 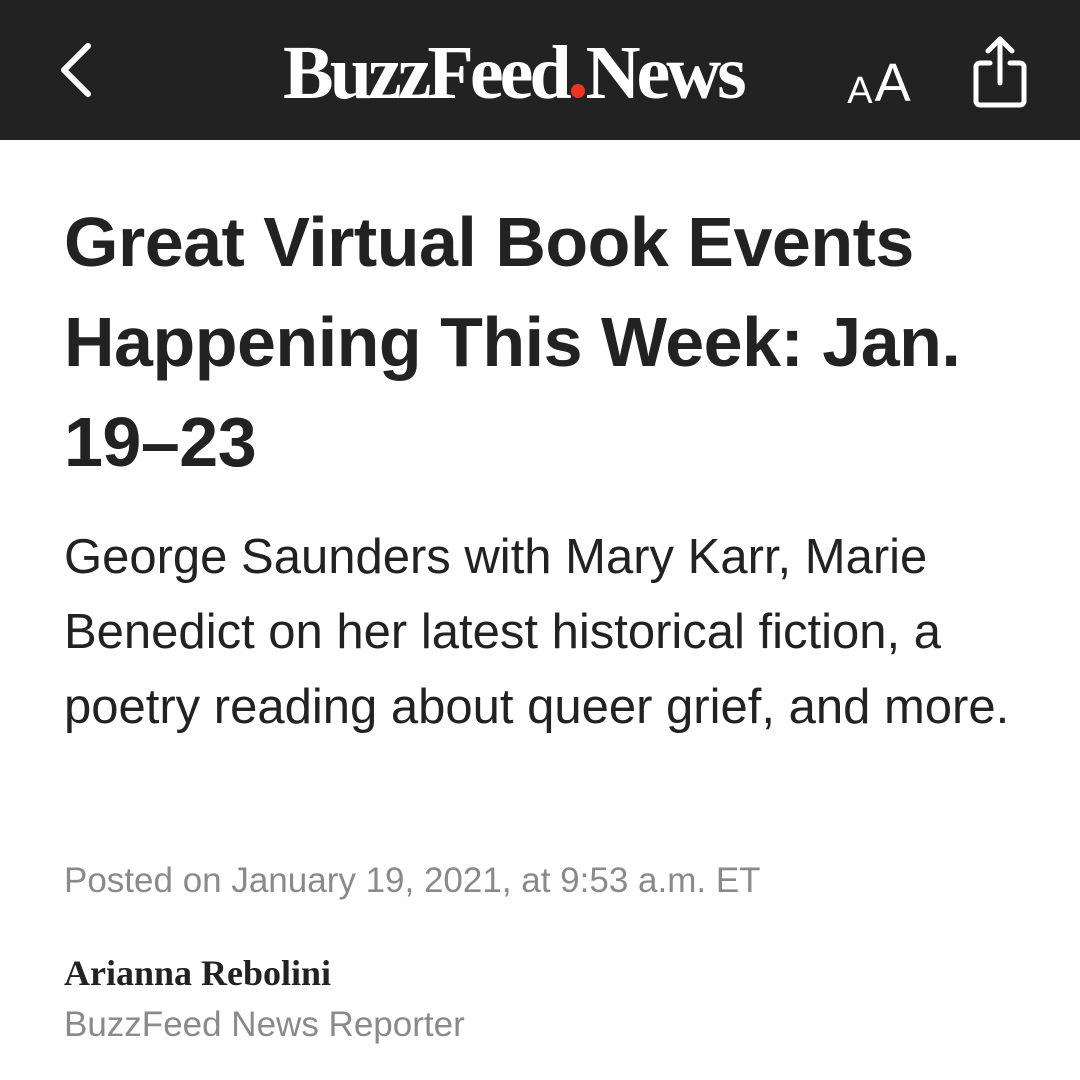 I want to click on text-size-small-a: A, so click(x=860, y=91).